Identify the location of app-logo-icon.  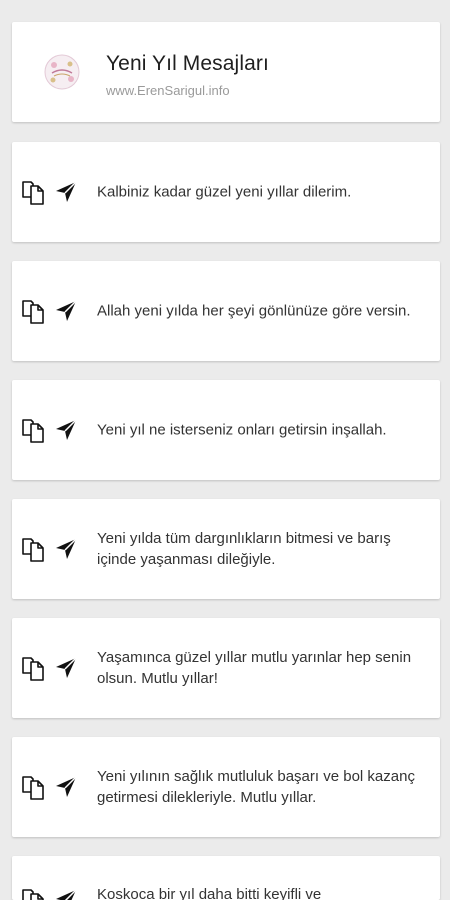
(62, 72).